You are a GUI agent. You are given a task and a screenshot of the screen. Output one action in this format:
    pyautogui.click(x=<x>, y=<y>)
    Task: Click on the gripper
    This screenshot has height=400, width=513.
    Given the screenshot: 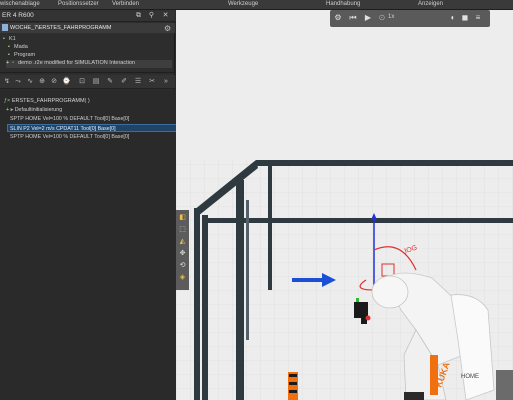 What is the action you would take?
    pyautogui.click(x=361, y=310)
    